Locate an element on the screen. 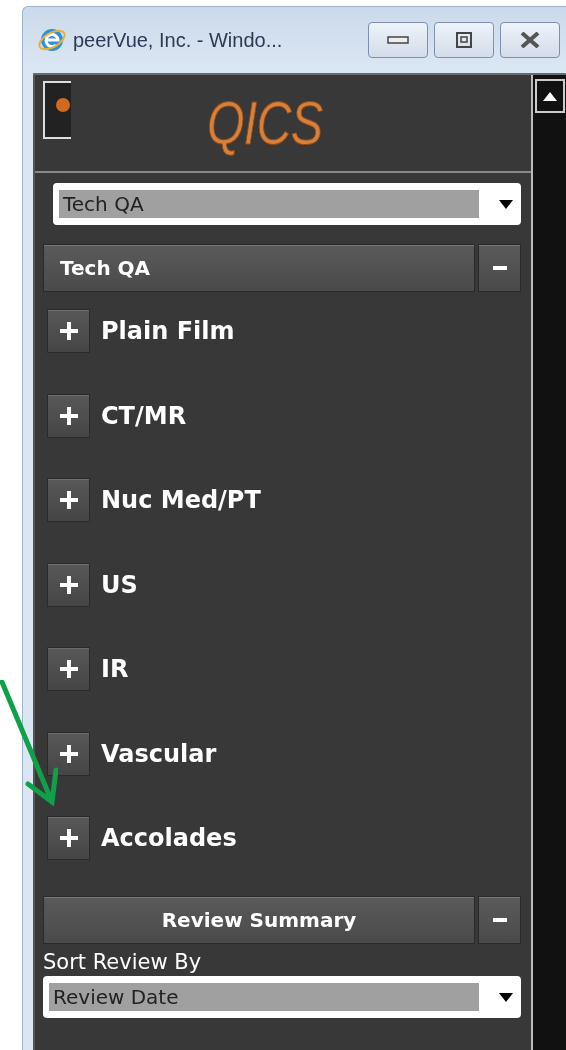  scroll-up-button is located at coordinates (549, 96).